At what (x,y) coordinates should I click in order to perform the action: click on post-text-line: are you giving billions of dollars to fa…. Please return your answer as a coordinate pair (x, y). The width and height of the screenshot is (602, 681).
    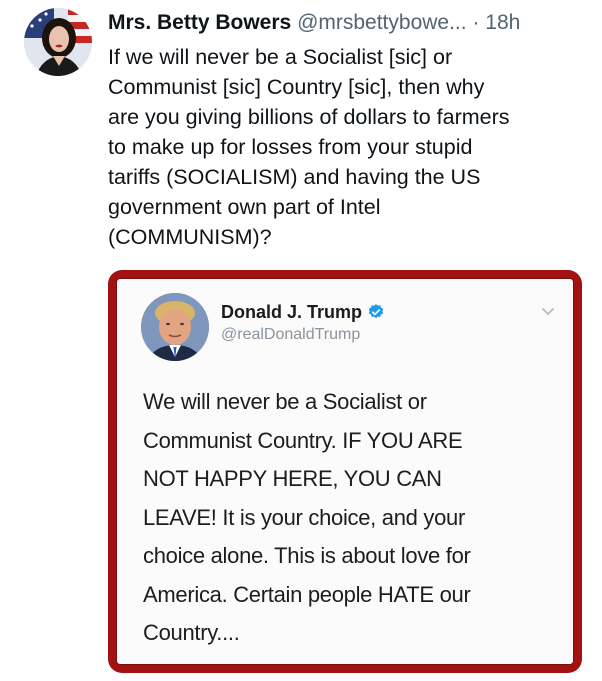
    Looking at the image, I should click on (309, 117).